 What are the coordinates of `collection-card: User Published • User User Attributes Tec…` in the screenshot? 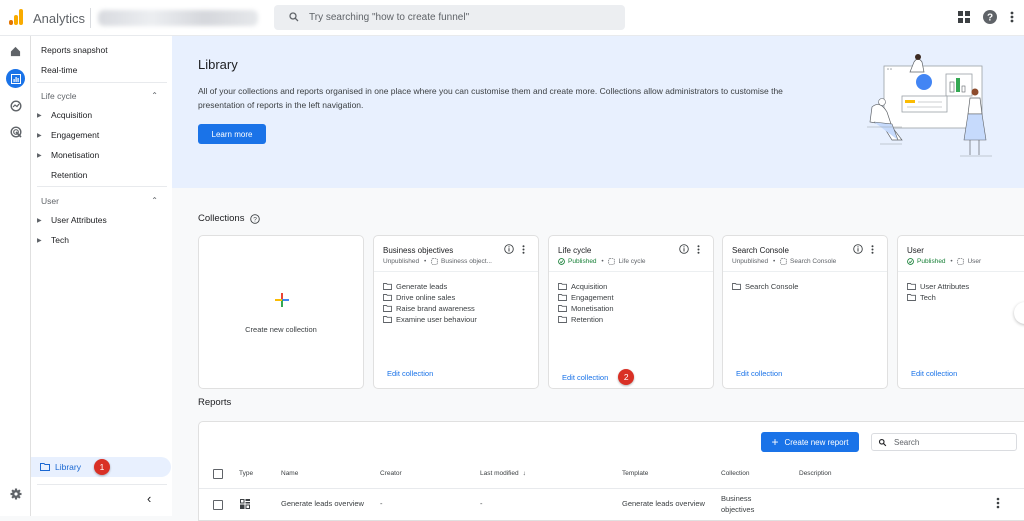 It's located at (960, 312).